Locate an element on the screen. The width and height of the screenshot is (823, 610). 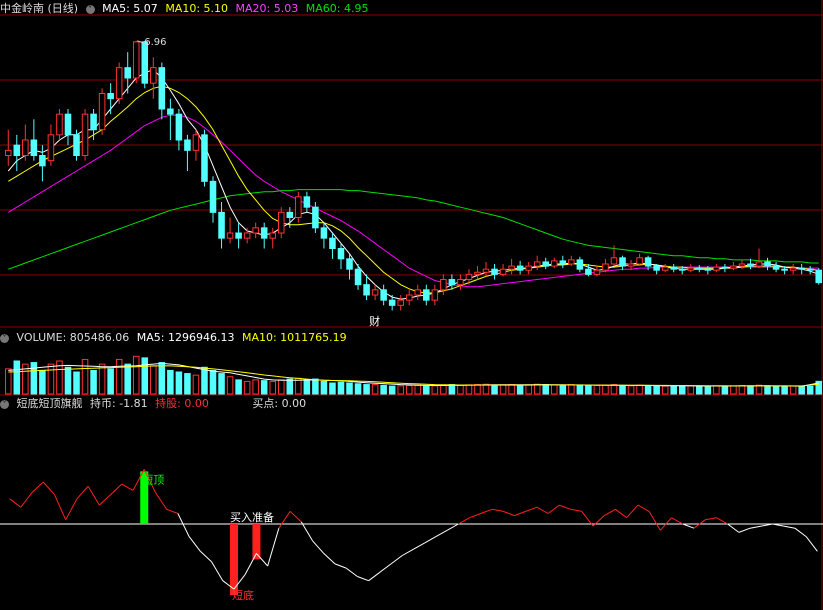
chevron-down-icon: ˅ is located at coordinates (4, 338).